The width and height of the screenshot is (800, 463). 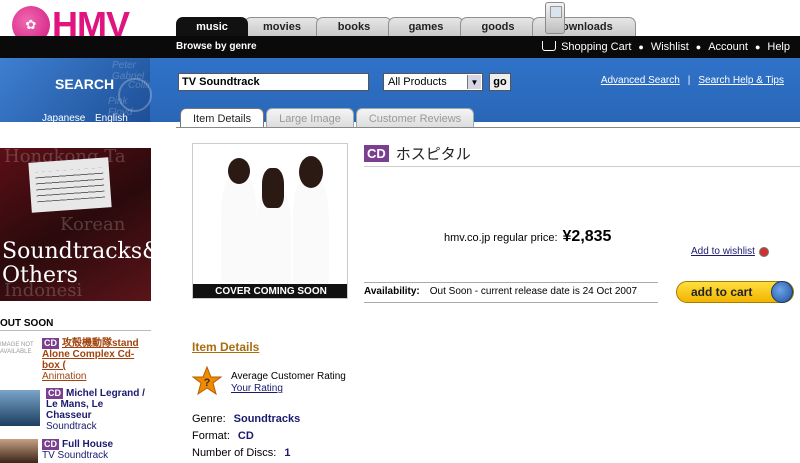 I want to click on search-input, so click(x=273, y=82).